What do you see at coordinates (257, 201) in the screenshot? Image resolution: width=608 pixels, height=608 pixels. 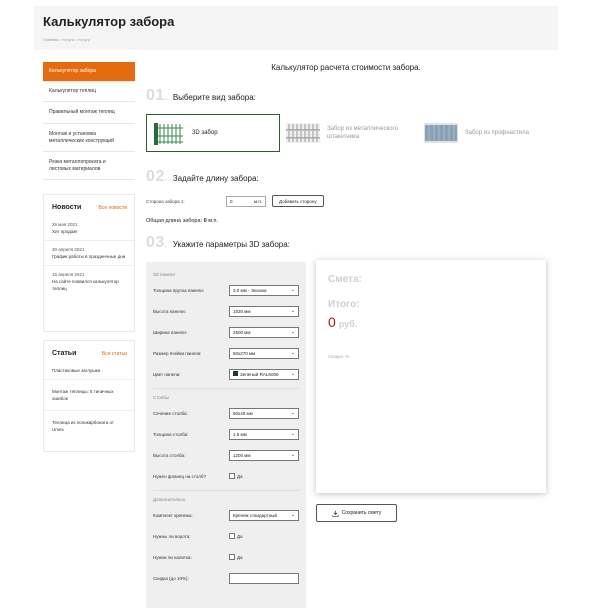 I see `side-length-unit: м.п.` at bounding box center [257, 201].